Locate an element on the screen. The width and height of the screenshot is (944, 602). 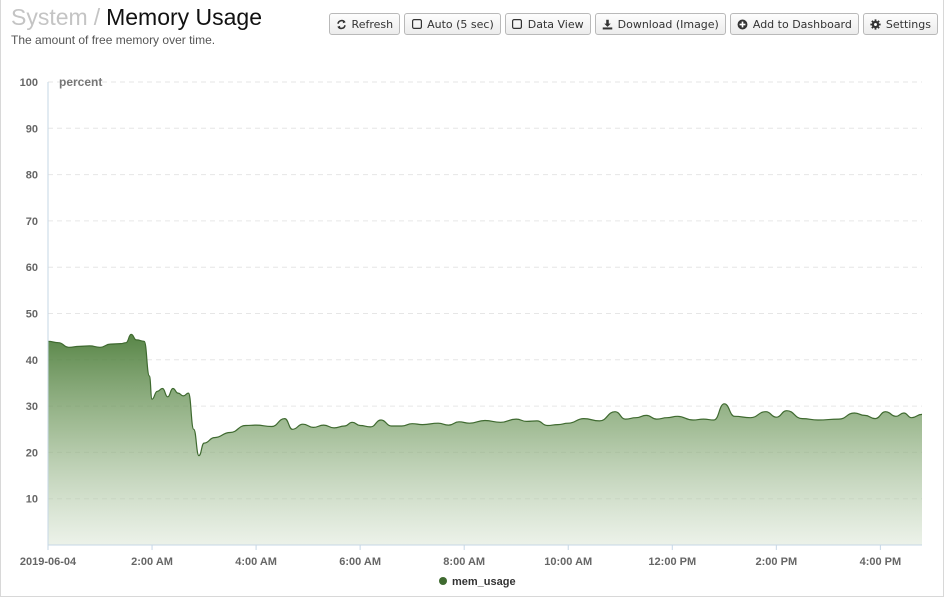
download-label: Download (Image) is located at coordinates (668, 24).